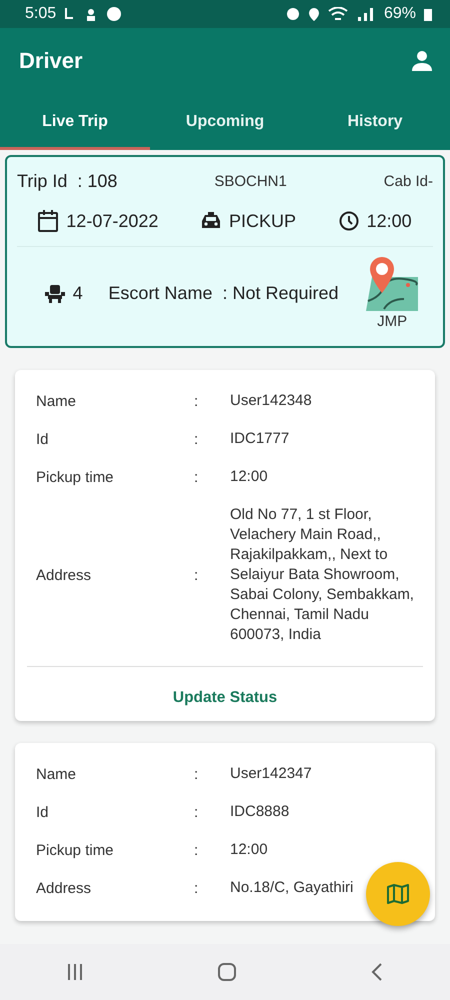 The width and height of the screenshot is (450, 1000). Describe the element at coordinates (260, 439) in the screenshot. I see `field-value: IDC1777` at that location.